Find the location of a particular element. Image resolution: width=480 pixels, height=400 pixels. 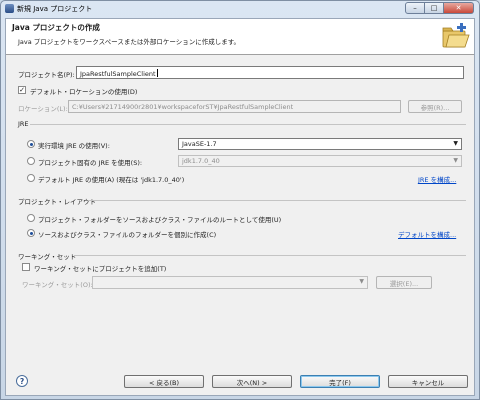

layout-group-label: プロジェクト・レイアウト is located at coordinates (57, 202).